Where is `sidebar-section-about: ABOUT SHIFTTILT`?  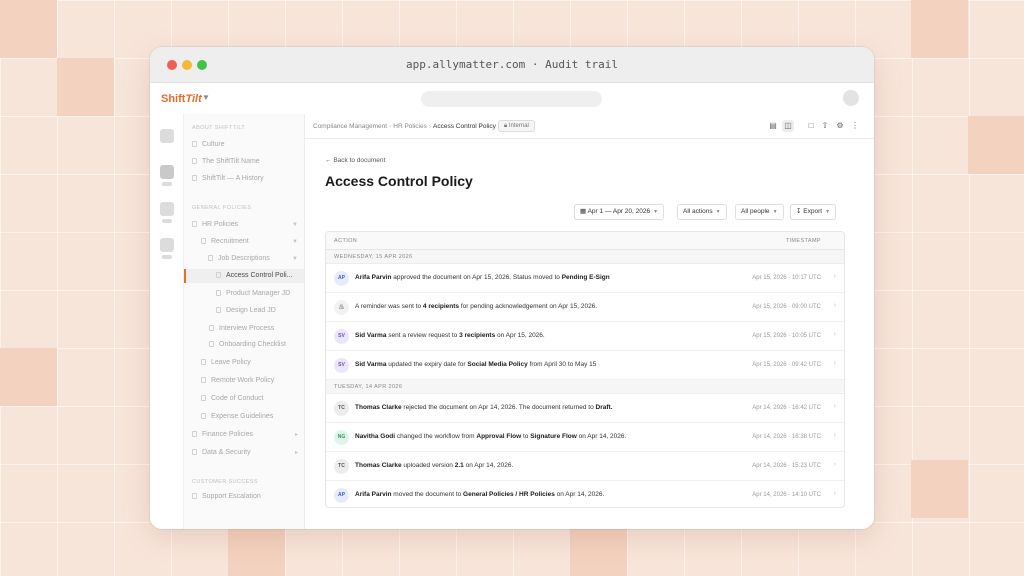
sidebar-section-about: ABOUT SHIFTTILT is located at coordinates (219, 128).